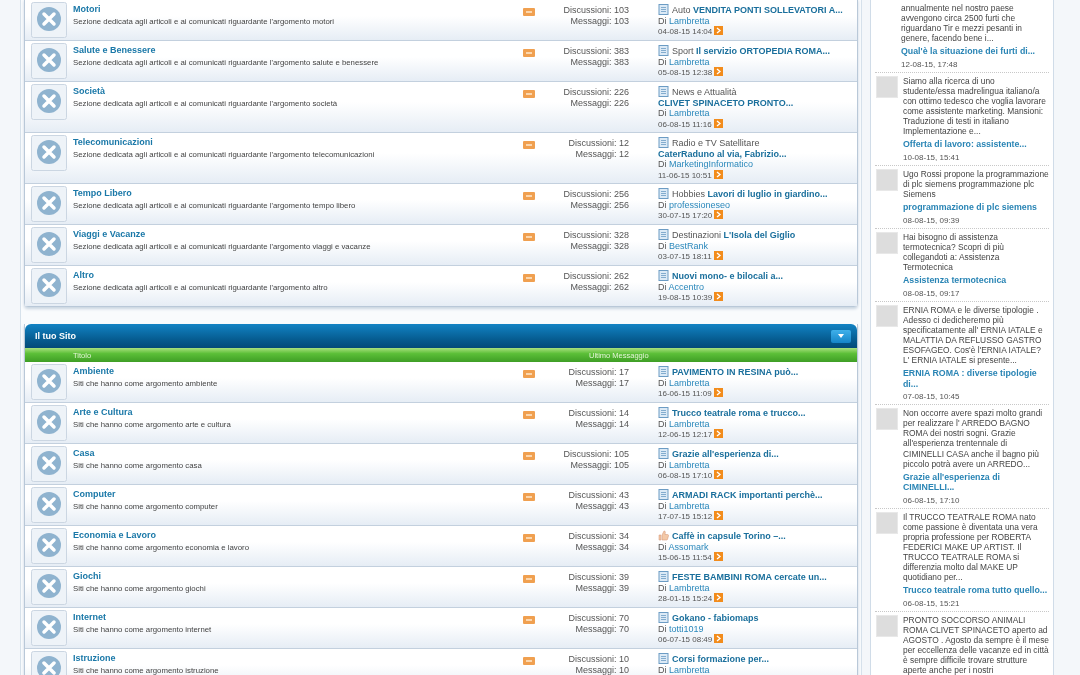 The width and height of the screenshot is (1080, 675). I want to click on post-date: 04-08-15 14:04, so click(685, 31).